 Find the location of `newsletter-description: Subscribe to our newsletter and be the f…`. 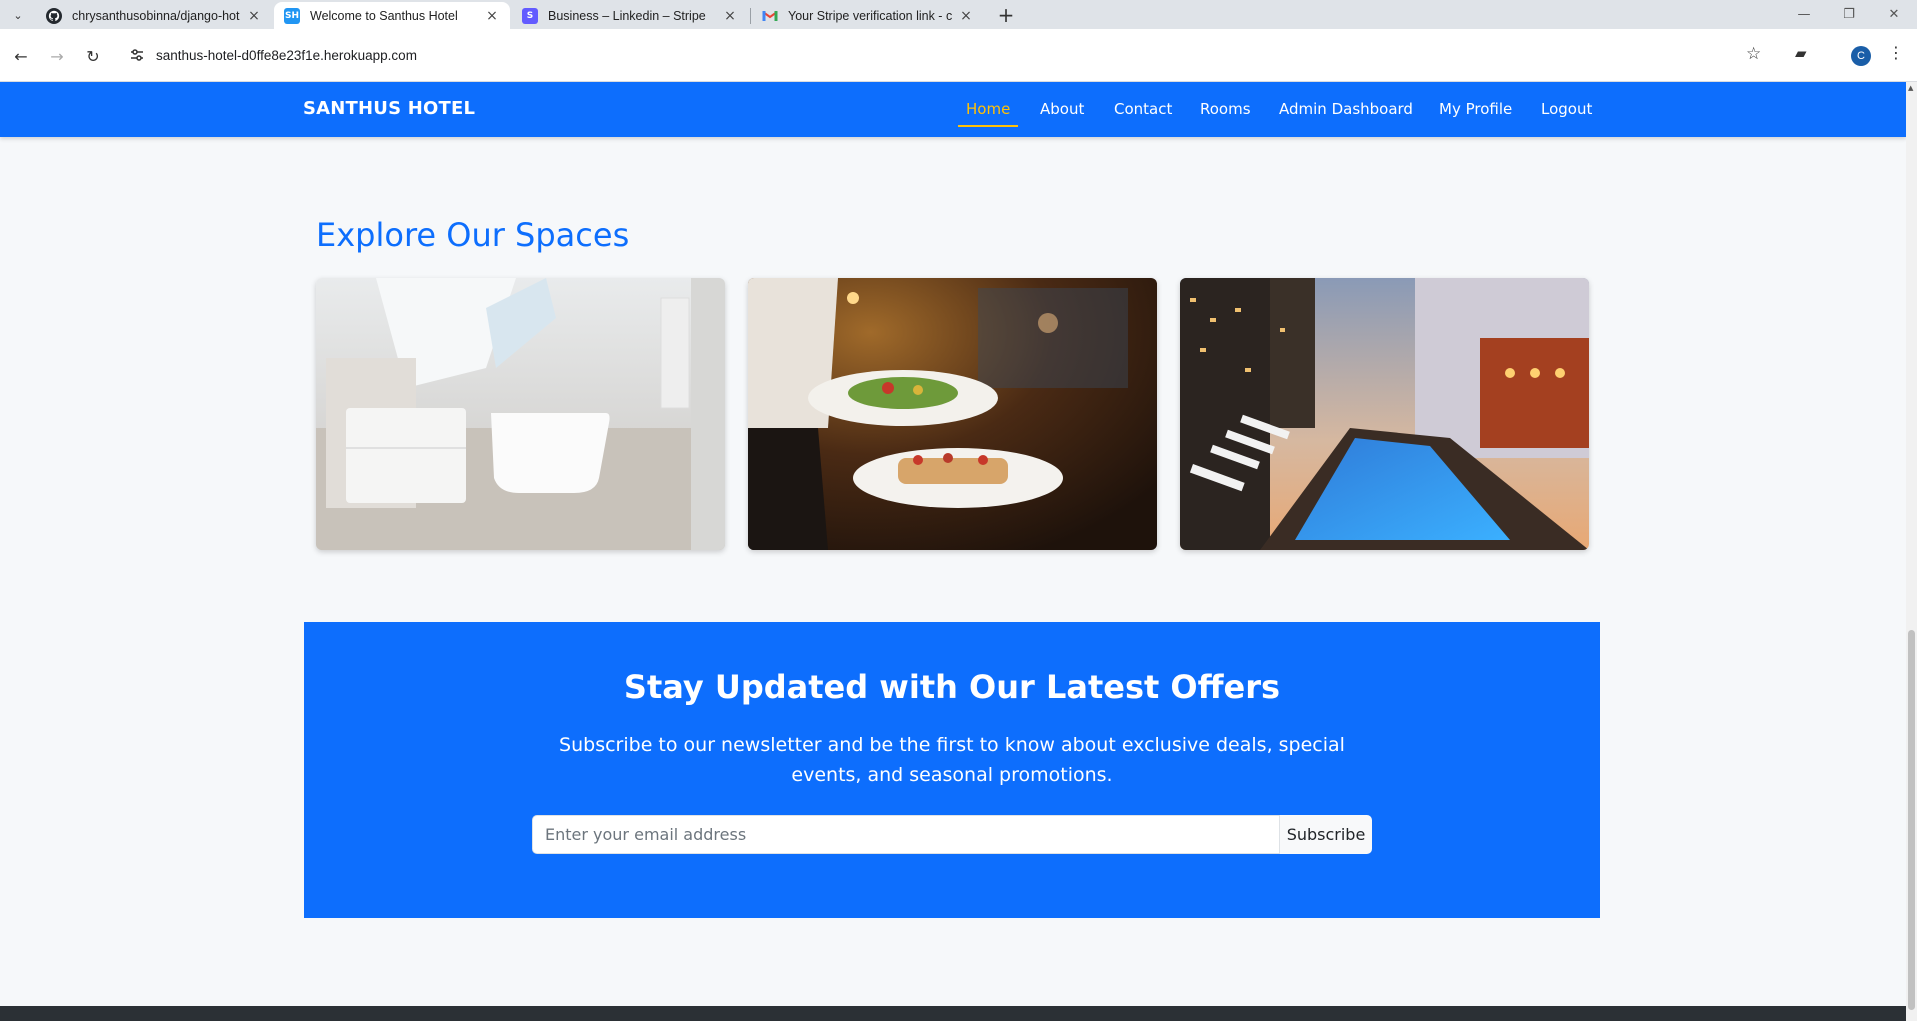

newsletter-description: Subscribe to our newsletter and be the f… is located at coordinates (952, 760).